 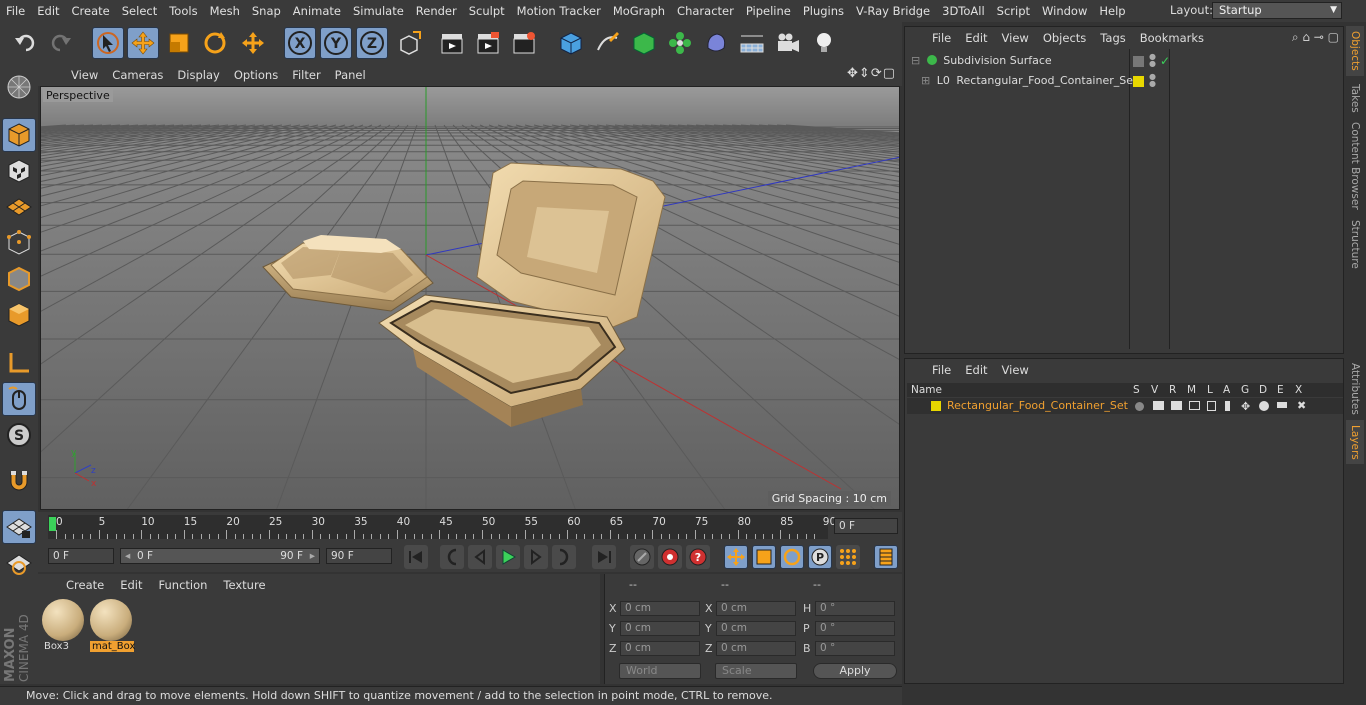 I want to click on position-z-field: 0 cm, so click(x=660, y=648).